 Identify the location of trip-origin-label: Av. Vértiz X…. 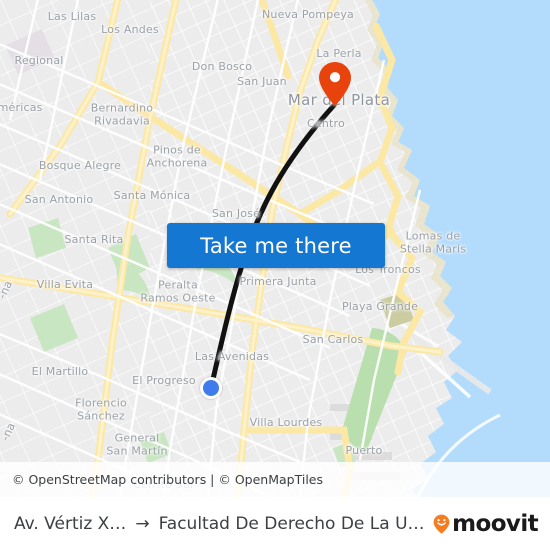
(70, 524).